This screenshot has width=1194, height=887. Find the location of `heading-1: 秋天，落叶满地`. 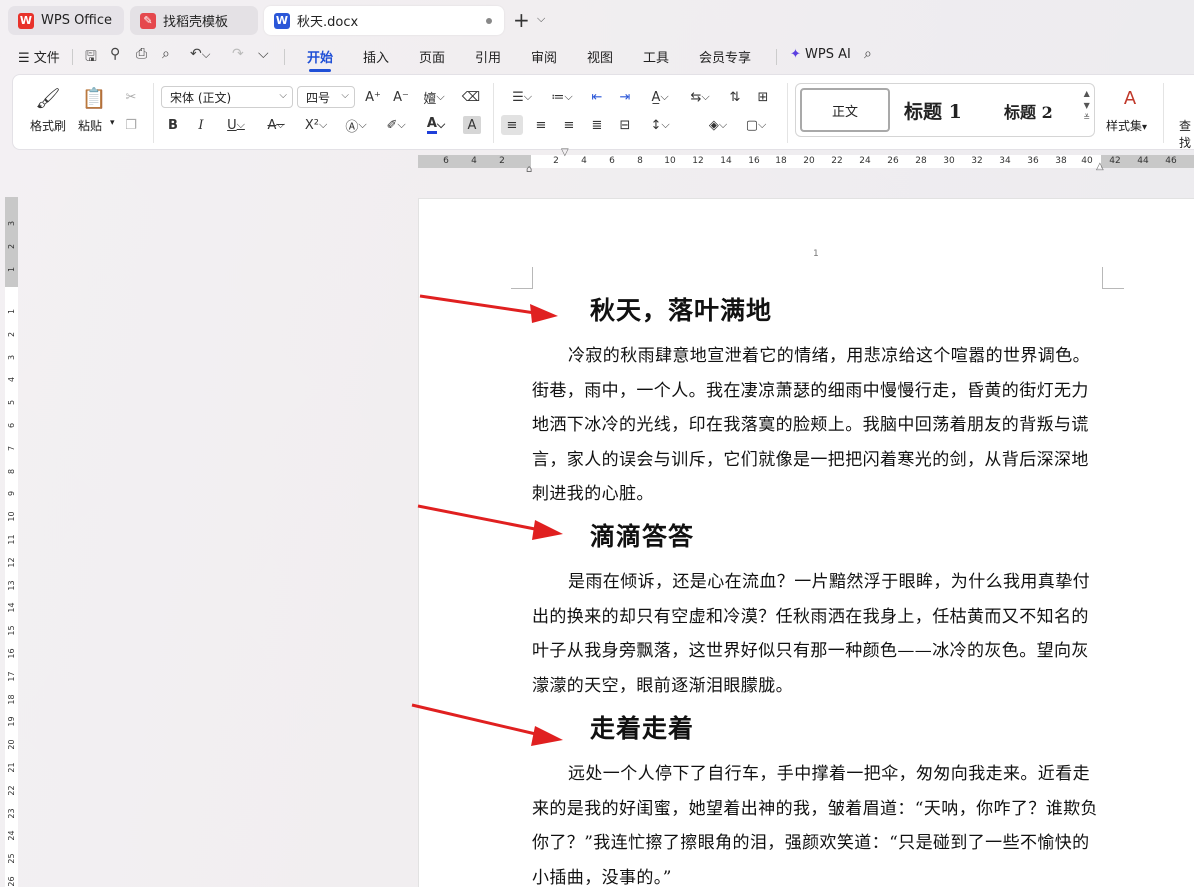

heading-1: 秋天，落叶满地 is located at coordinates (681, 309).